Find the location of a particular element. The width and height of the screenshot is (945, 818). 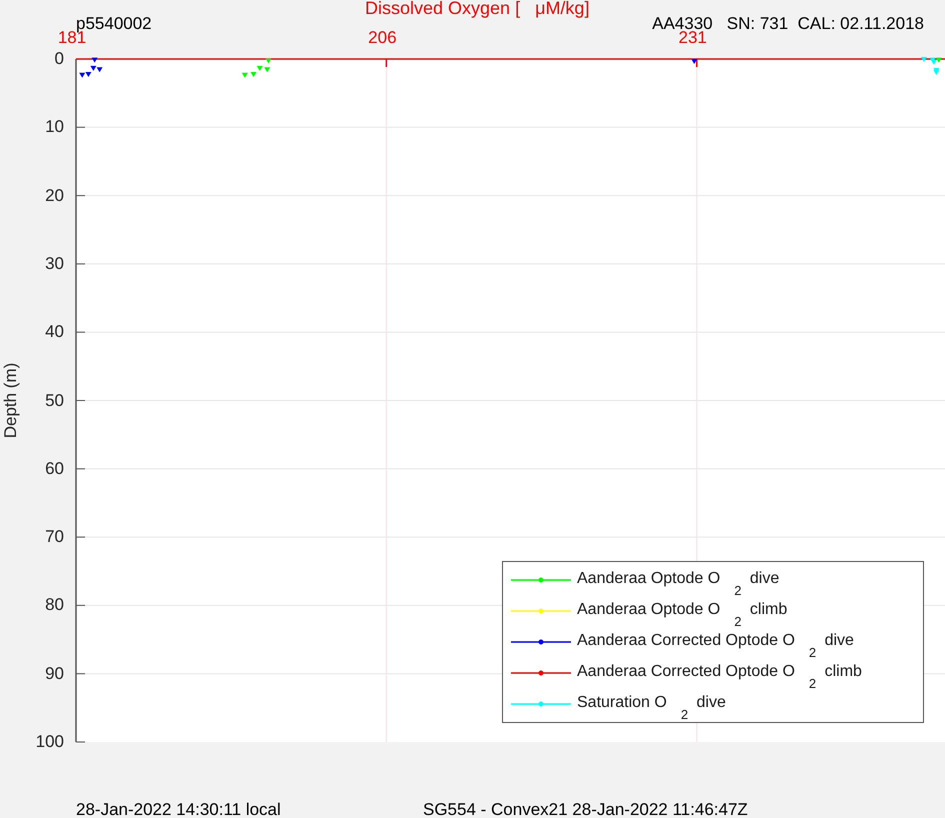

y-tick-label: 70 is located at coordinates (54, 537).